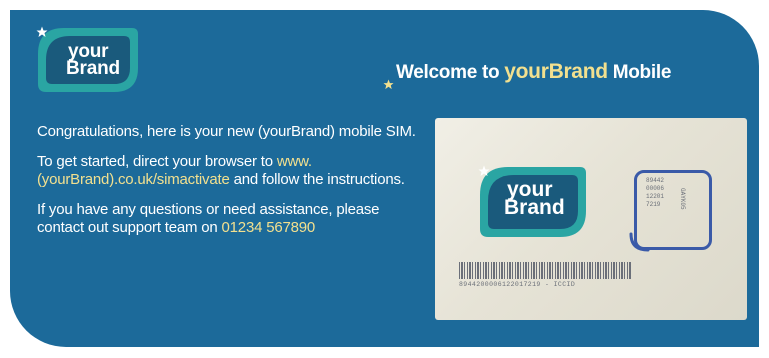 This screenshot has width=769, height=358. What do you see at coordinates (269, 227) in the screenshot?
I see `support-phone: 01234 567890` at bounding box center [269, 227].